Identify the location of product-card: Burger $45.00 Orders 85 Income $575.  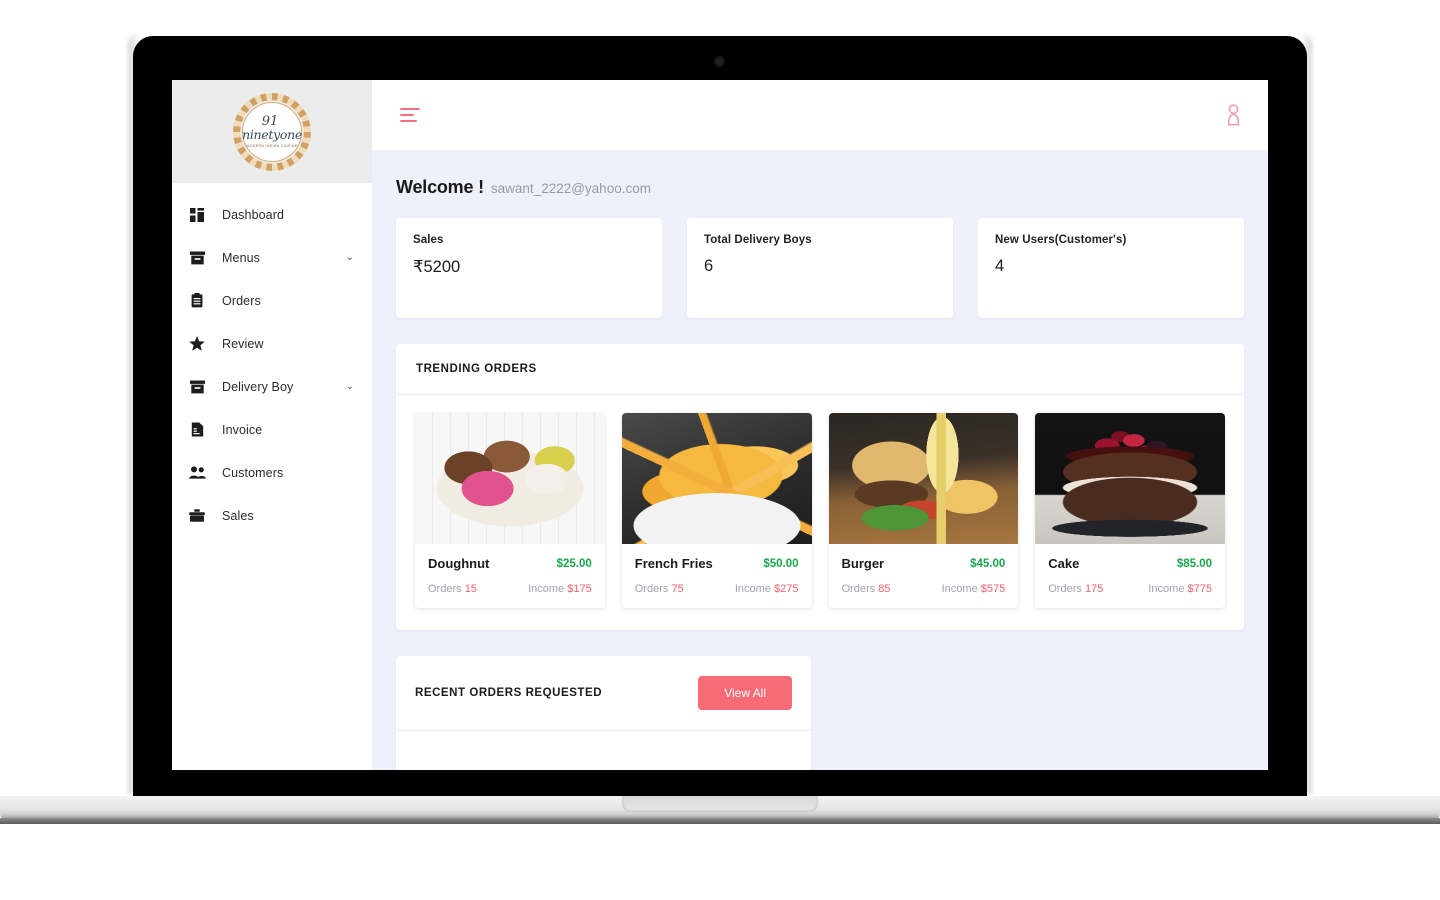
(923, 510).